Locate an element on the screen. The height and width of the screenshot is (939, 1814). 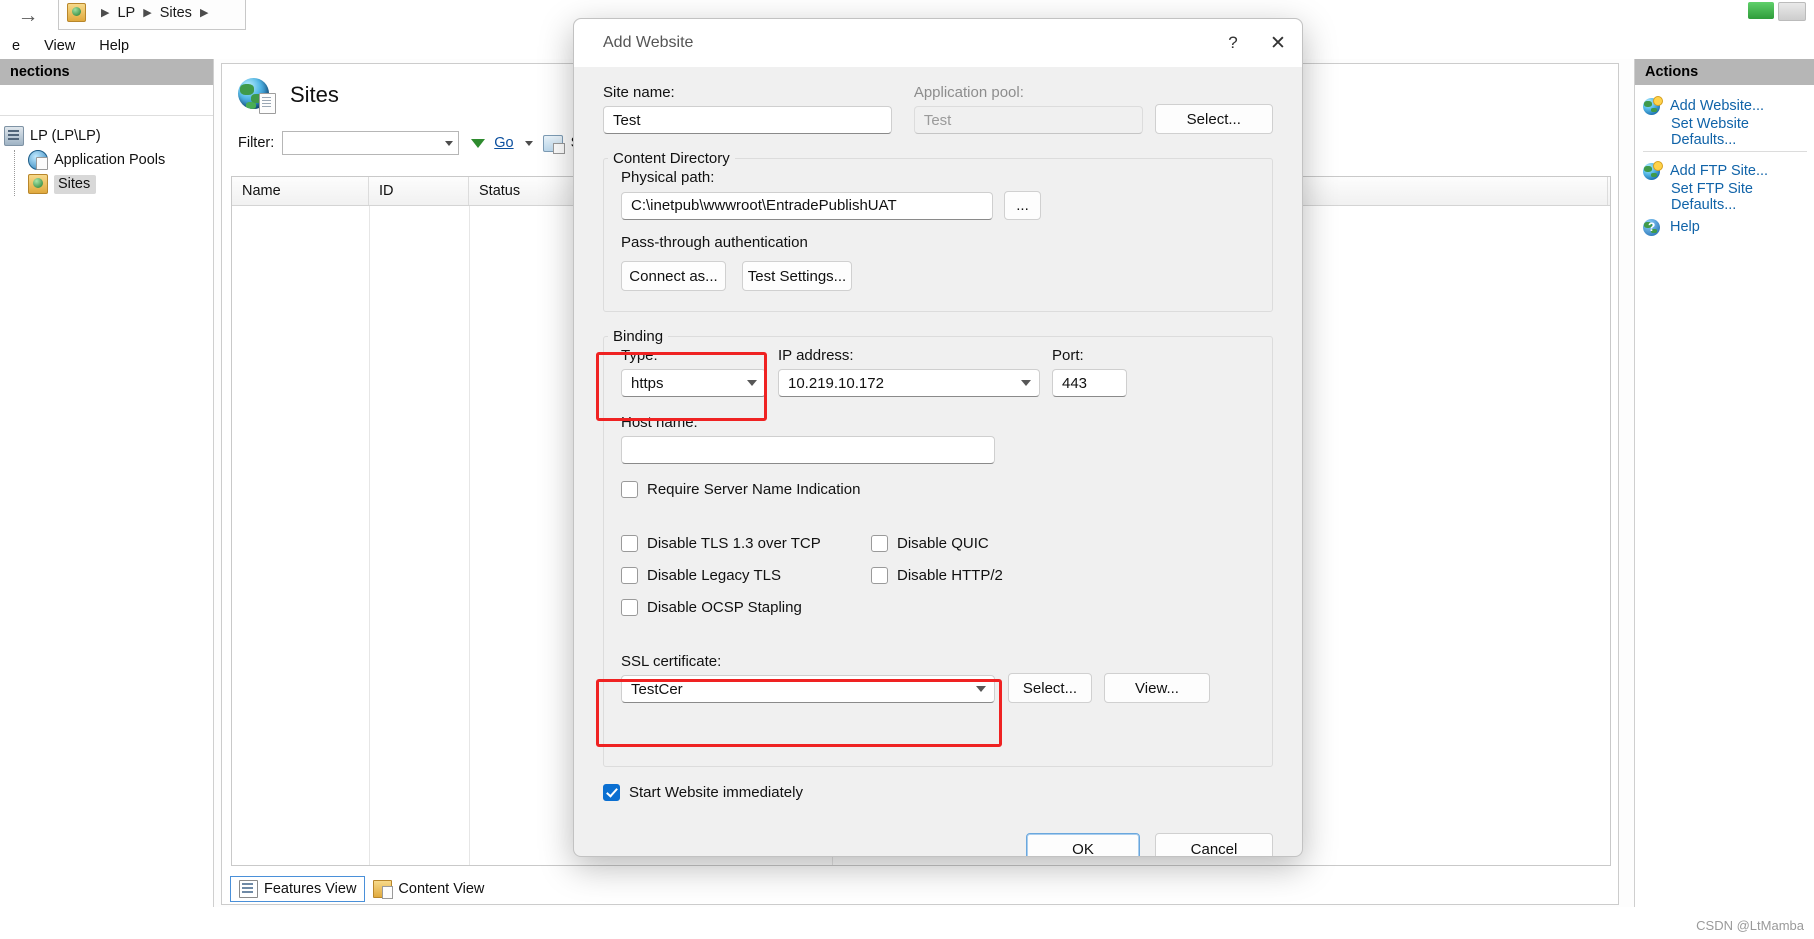
content-view-icon is located at coordinates (383, 889).